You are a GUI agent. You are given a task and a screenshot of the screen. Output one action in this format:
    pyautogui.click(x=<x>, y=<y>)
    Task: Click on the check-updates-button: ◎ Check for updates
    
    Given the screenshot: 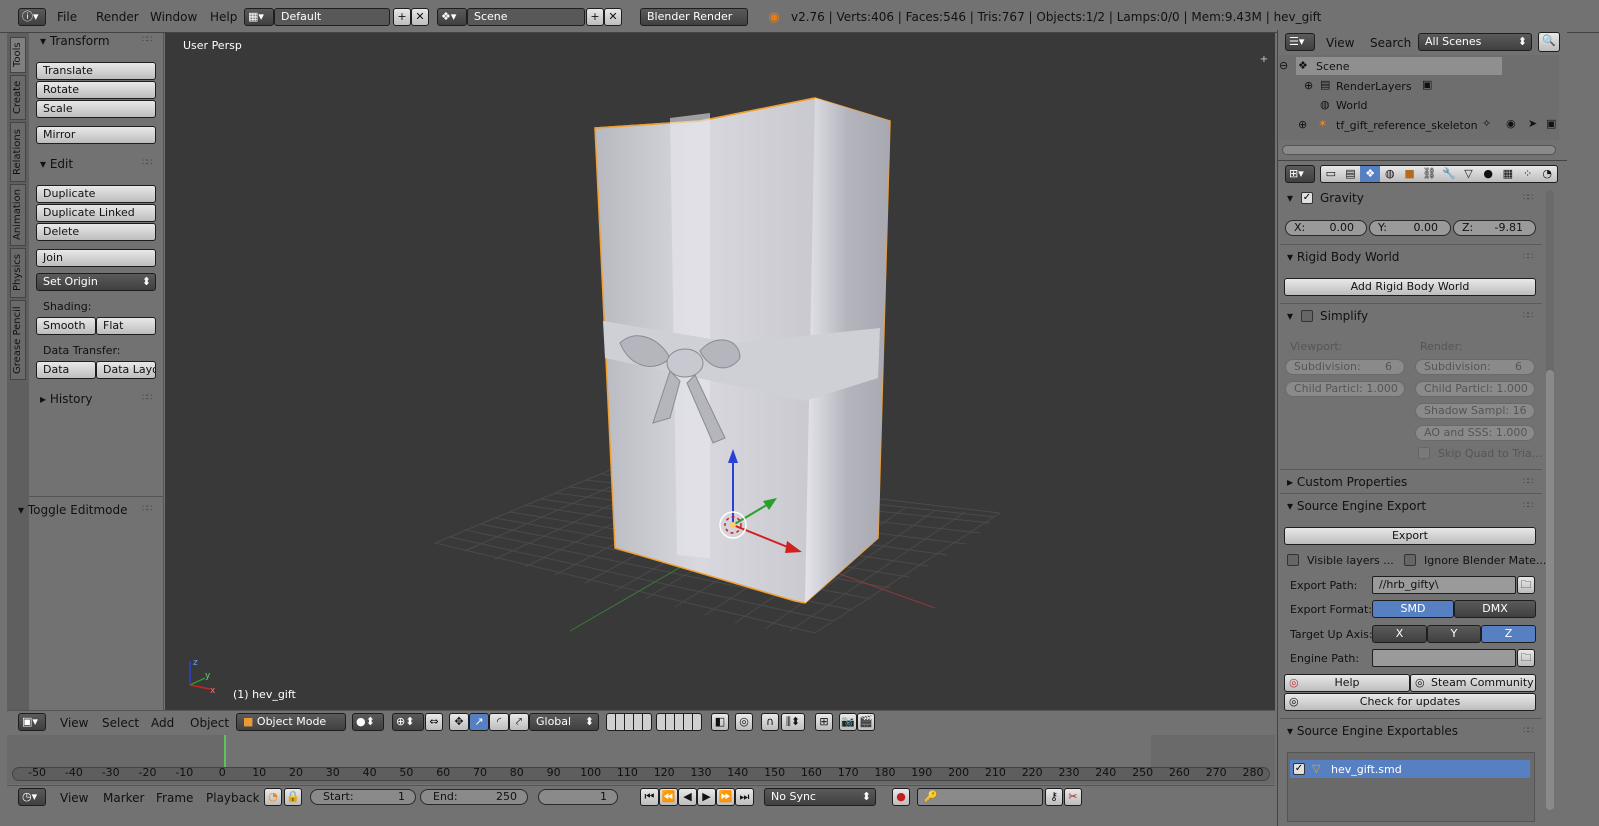 What is the action you would take?
    pyautogui.click(x=1410, y=702)
    